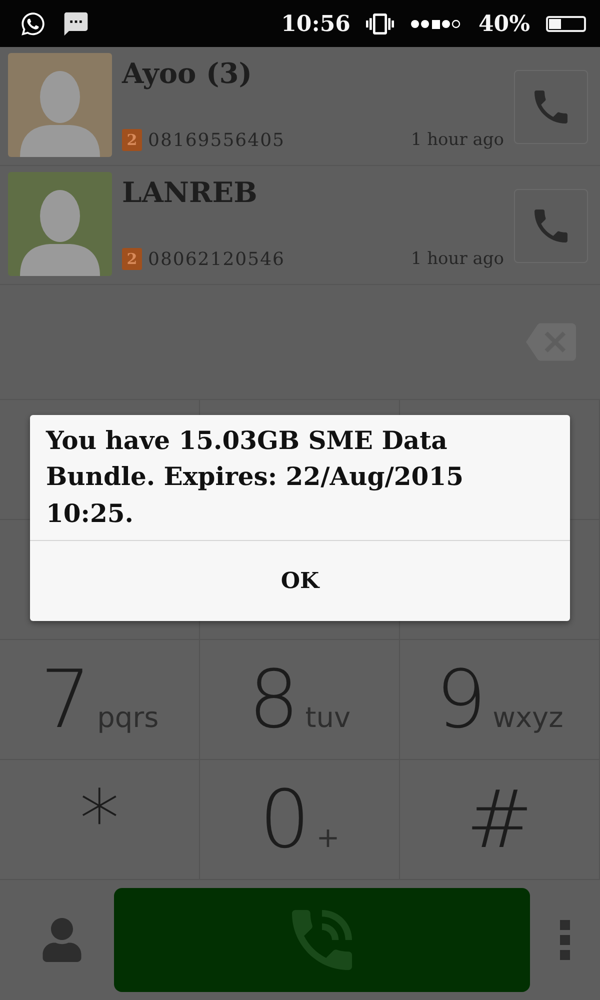 The image size is (600, 1000). What do you see at coordinates (216, 259) in the screenshot?
I see `phone-number: 08062120546` at bounding box center [216, 259].